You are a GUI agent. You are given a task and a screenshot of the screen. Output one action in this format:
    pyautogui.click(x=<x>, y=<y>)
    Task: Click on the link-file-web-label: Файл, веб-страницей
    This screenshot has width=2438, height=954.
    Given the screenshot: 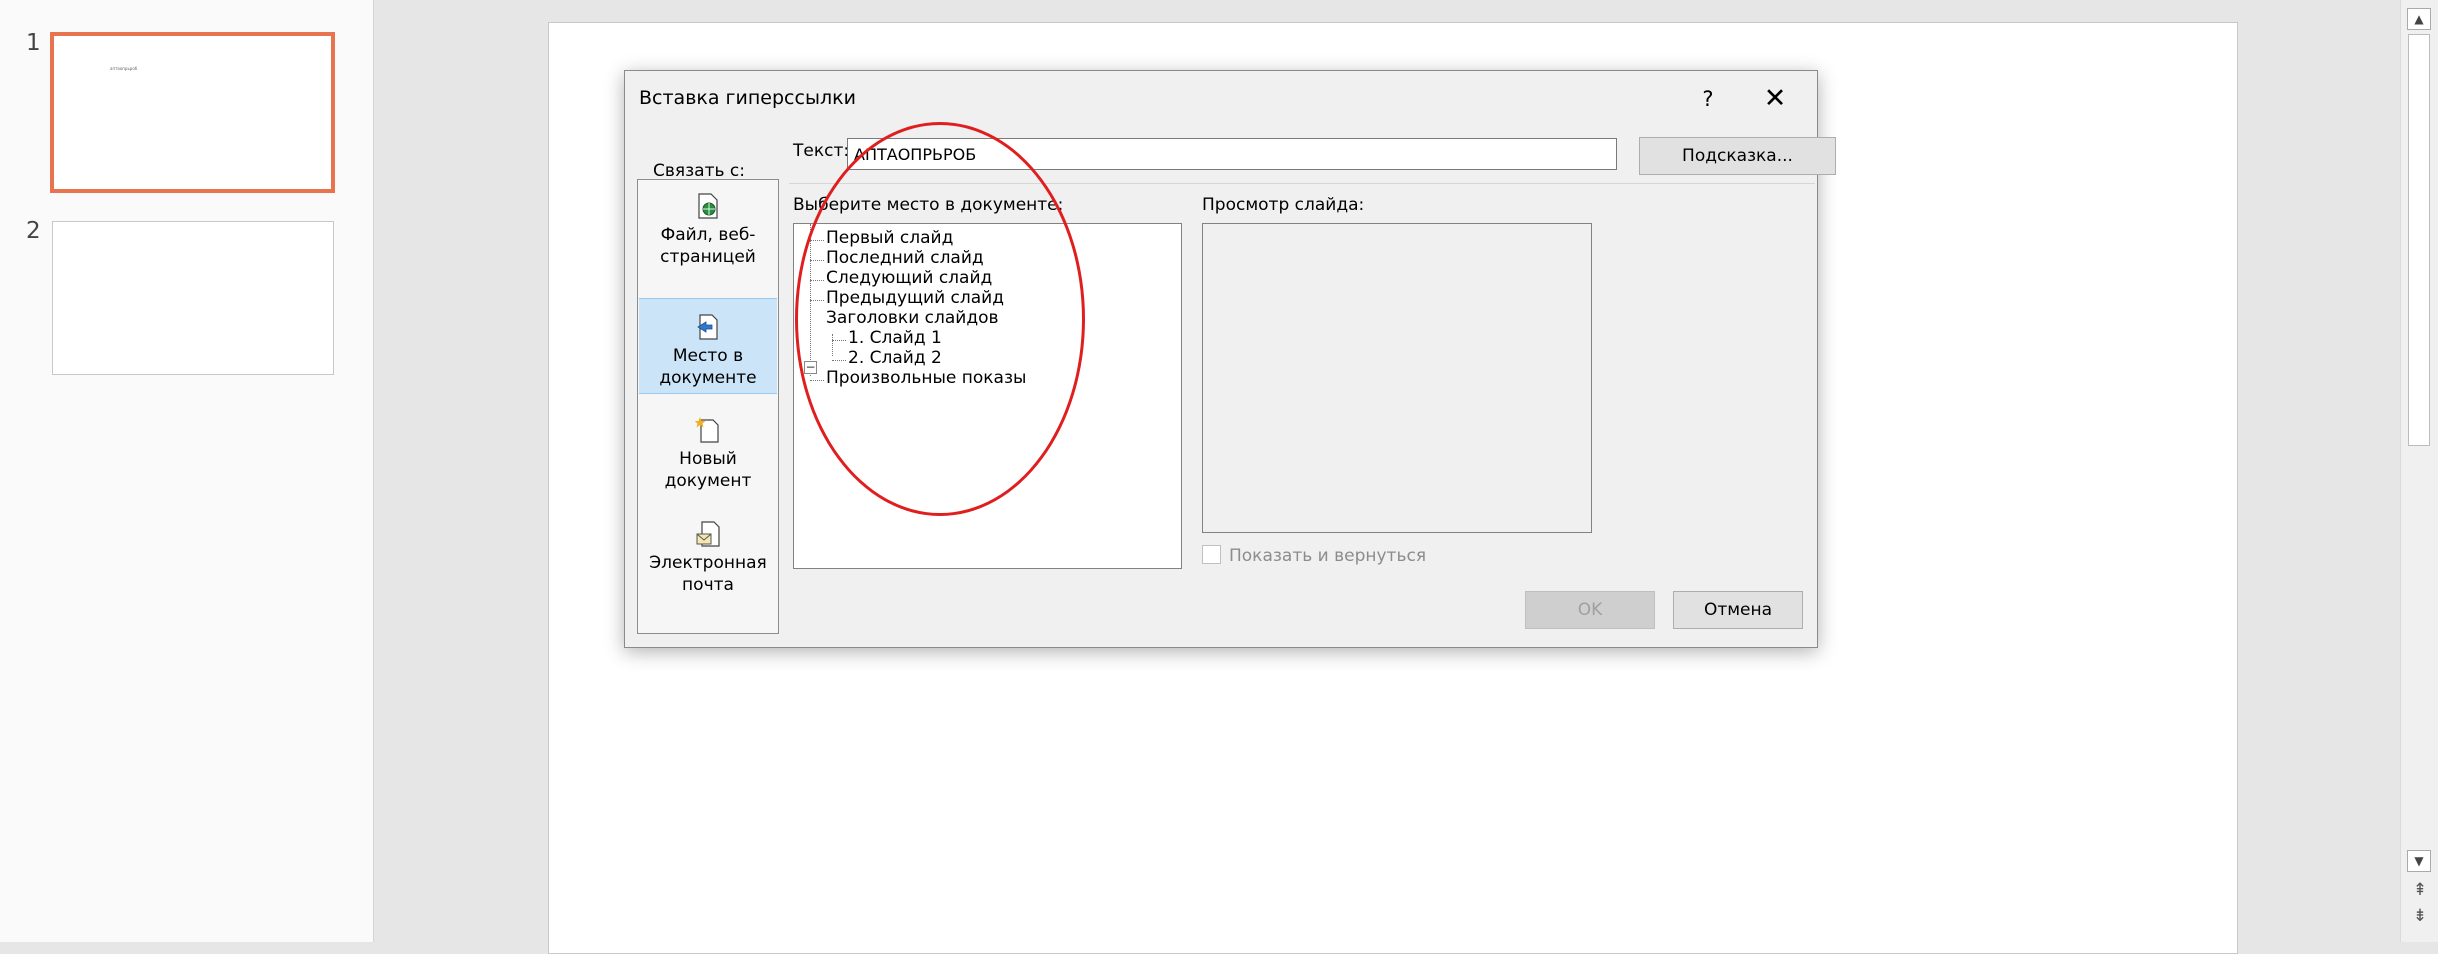 What is the action you would take?
    pyautogui.click(x=708, y=246)
    